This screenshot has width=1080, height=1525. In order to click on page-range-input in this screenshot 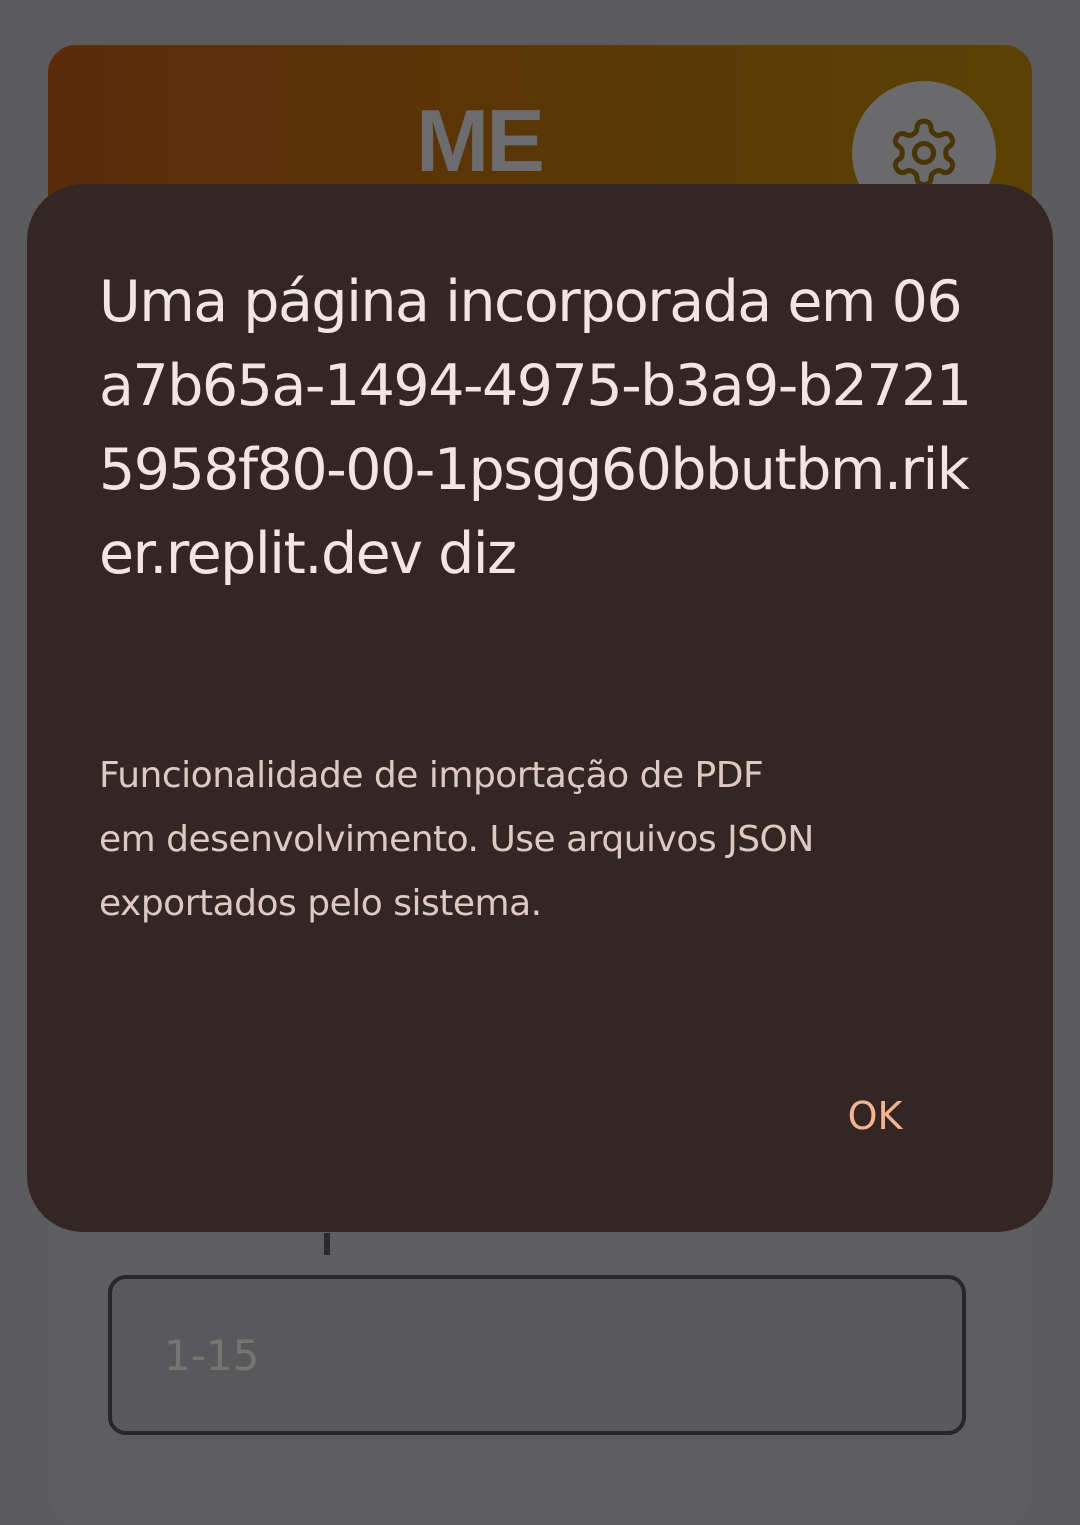, I will do `click(537, 1355)`.